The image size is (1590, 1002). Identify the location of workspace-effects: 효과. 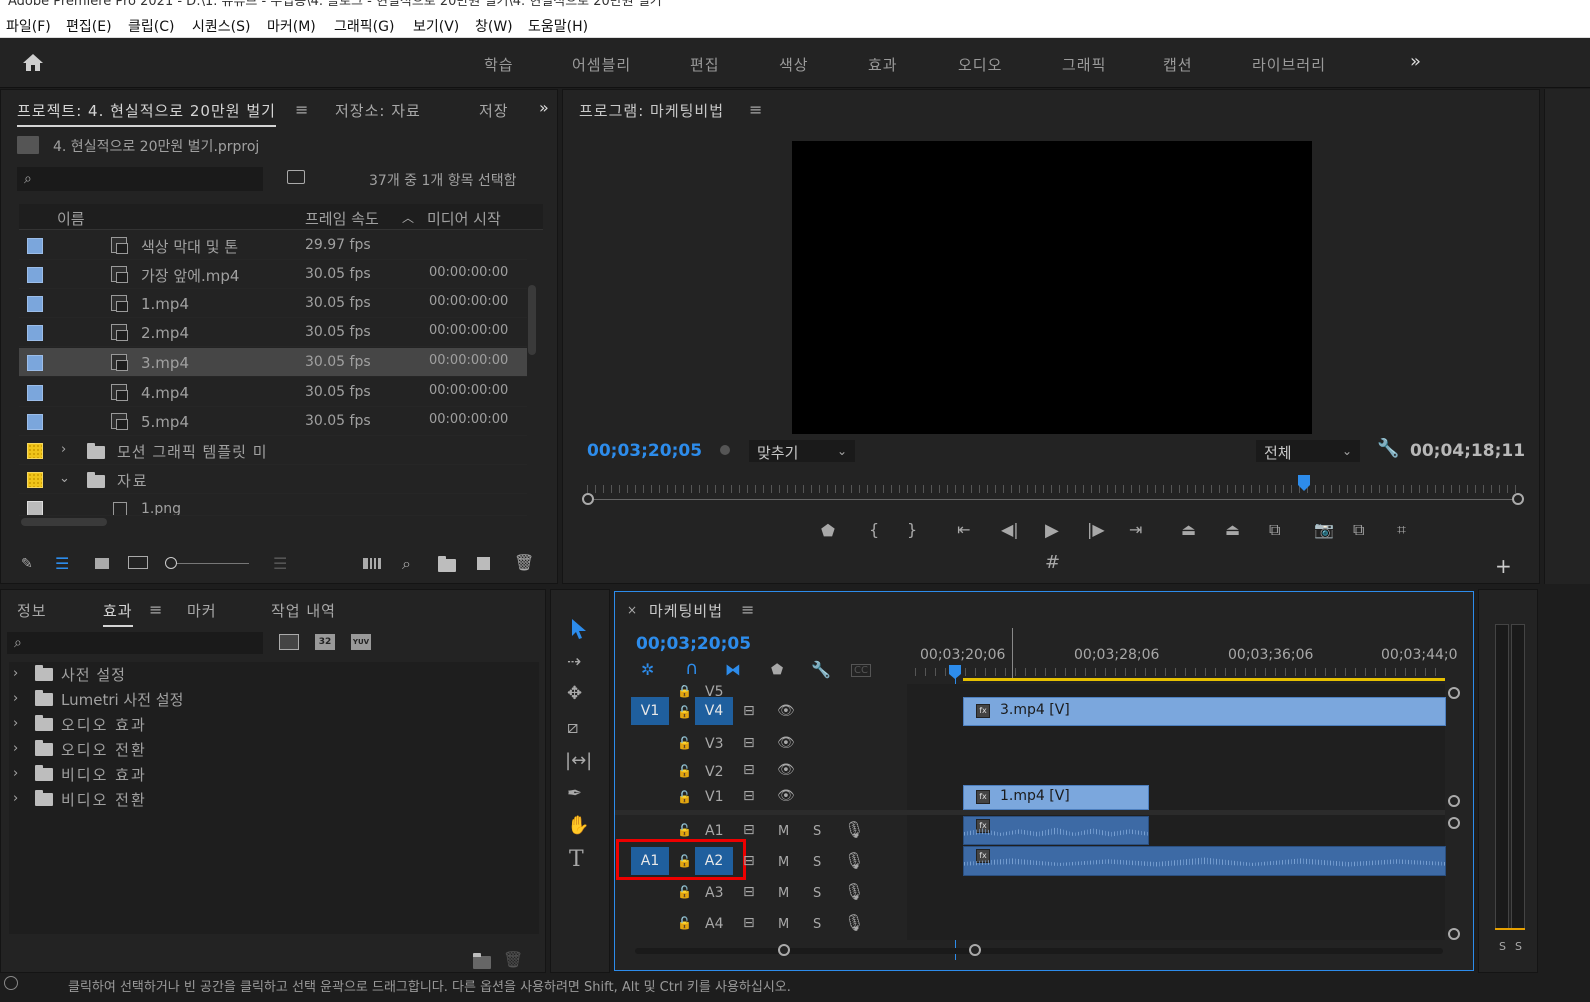
(883, 64).